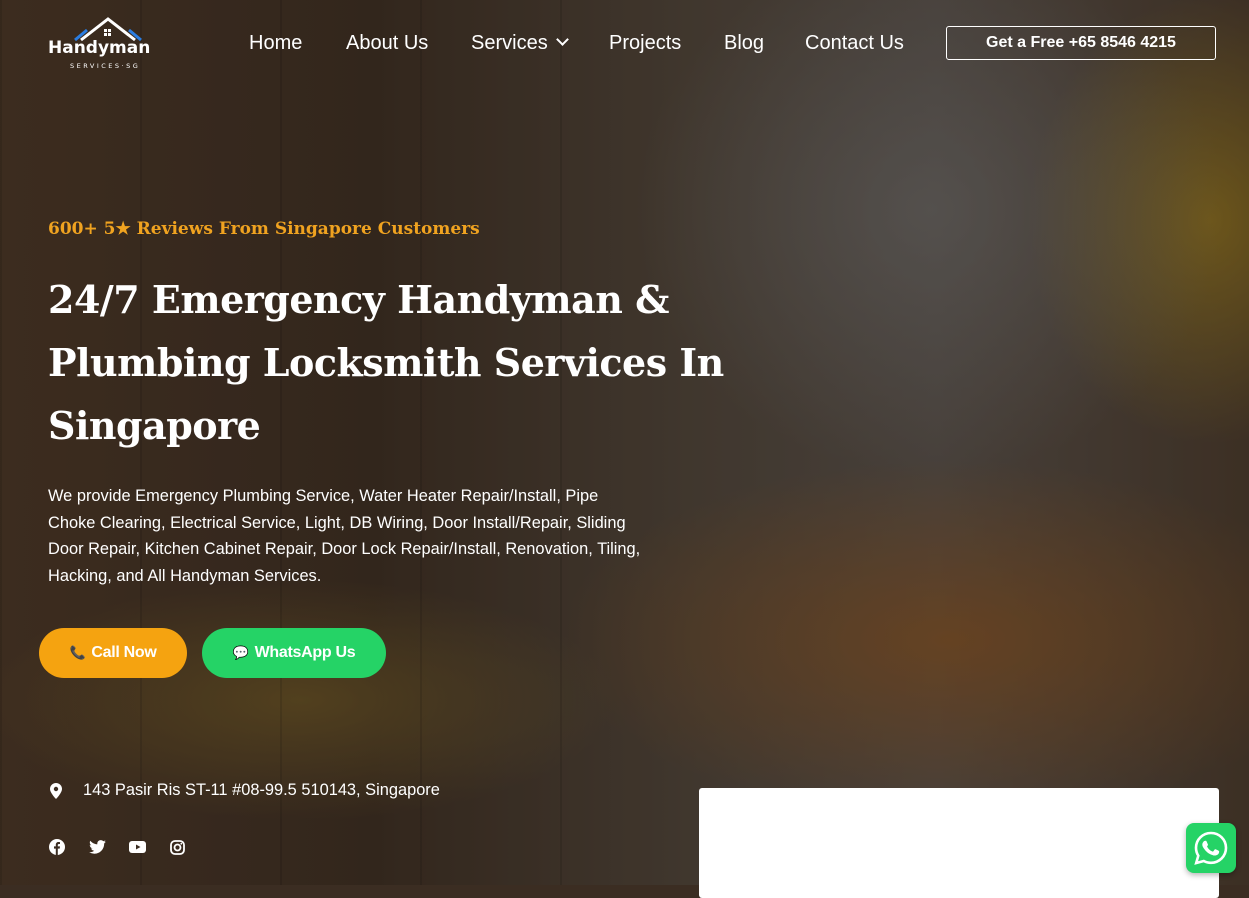  Describe the element at coordinates (105, 66) in the screenshot. I see `logo-tagline: SERVICES·SG` at that location.